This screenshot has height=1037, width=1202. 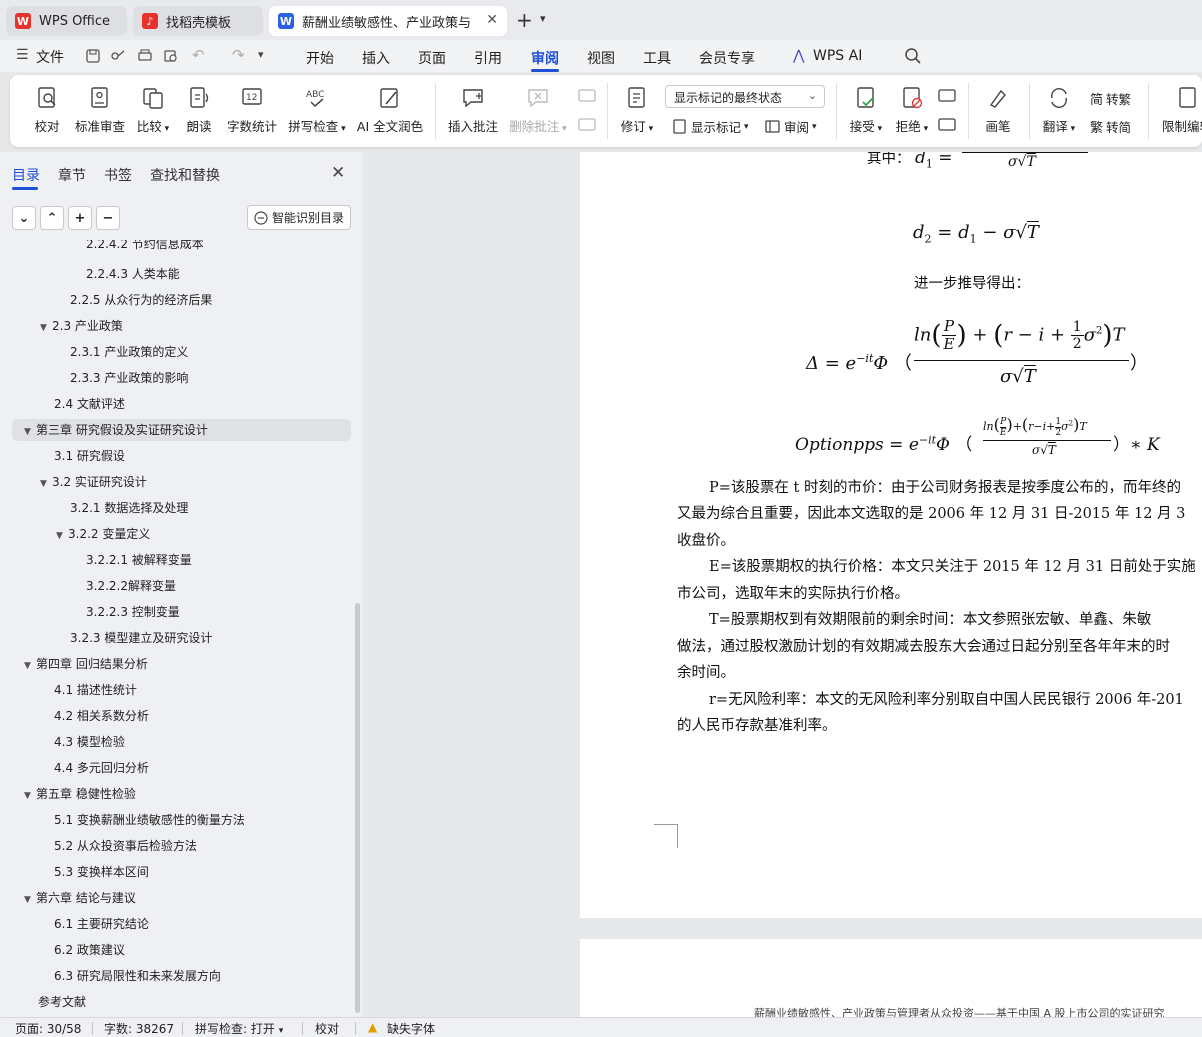 What do you see at coordinates (947, 97) in the screenshot?
I see `previous-change-icon` at bounding box center [947, 97].